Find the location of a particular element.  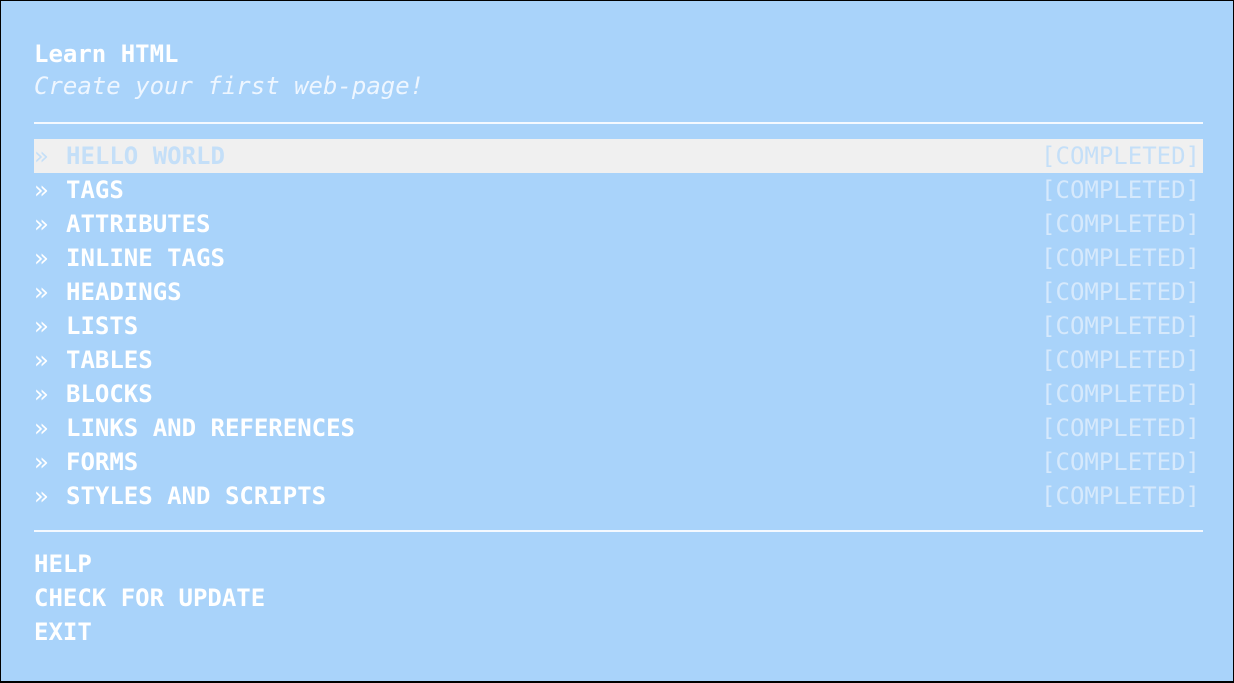

lesson-label: INLINE TAGS is located at coordinates (145, 258).